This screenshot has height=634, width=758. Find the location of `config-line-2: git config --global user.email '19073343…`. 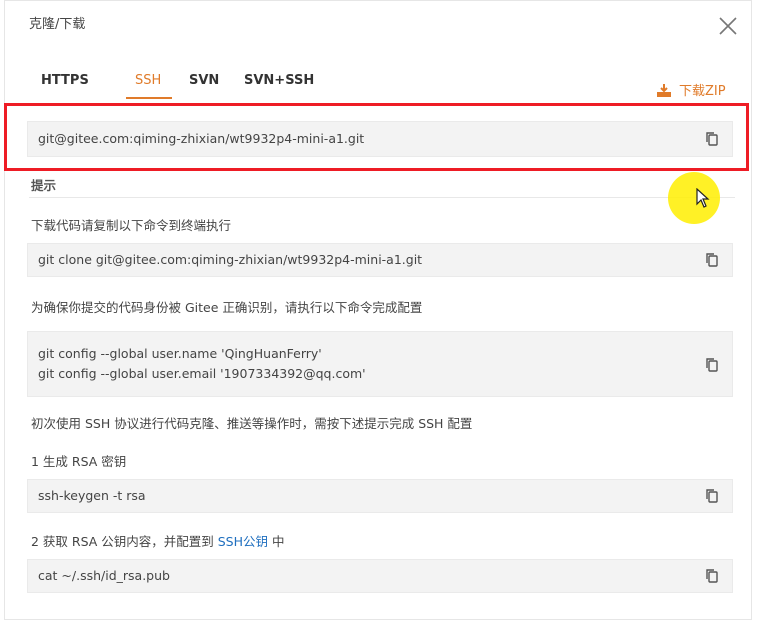

config-line-2: git config --global user.email '19073343… is located at coordinates (202, 373).